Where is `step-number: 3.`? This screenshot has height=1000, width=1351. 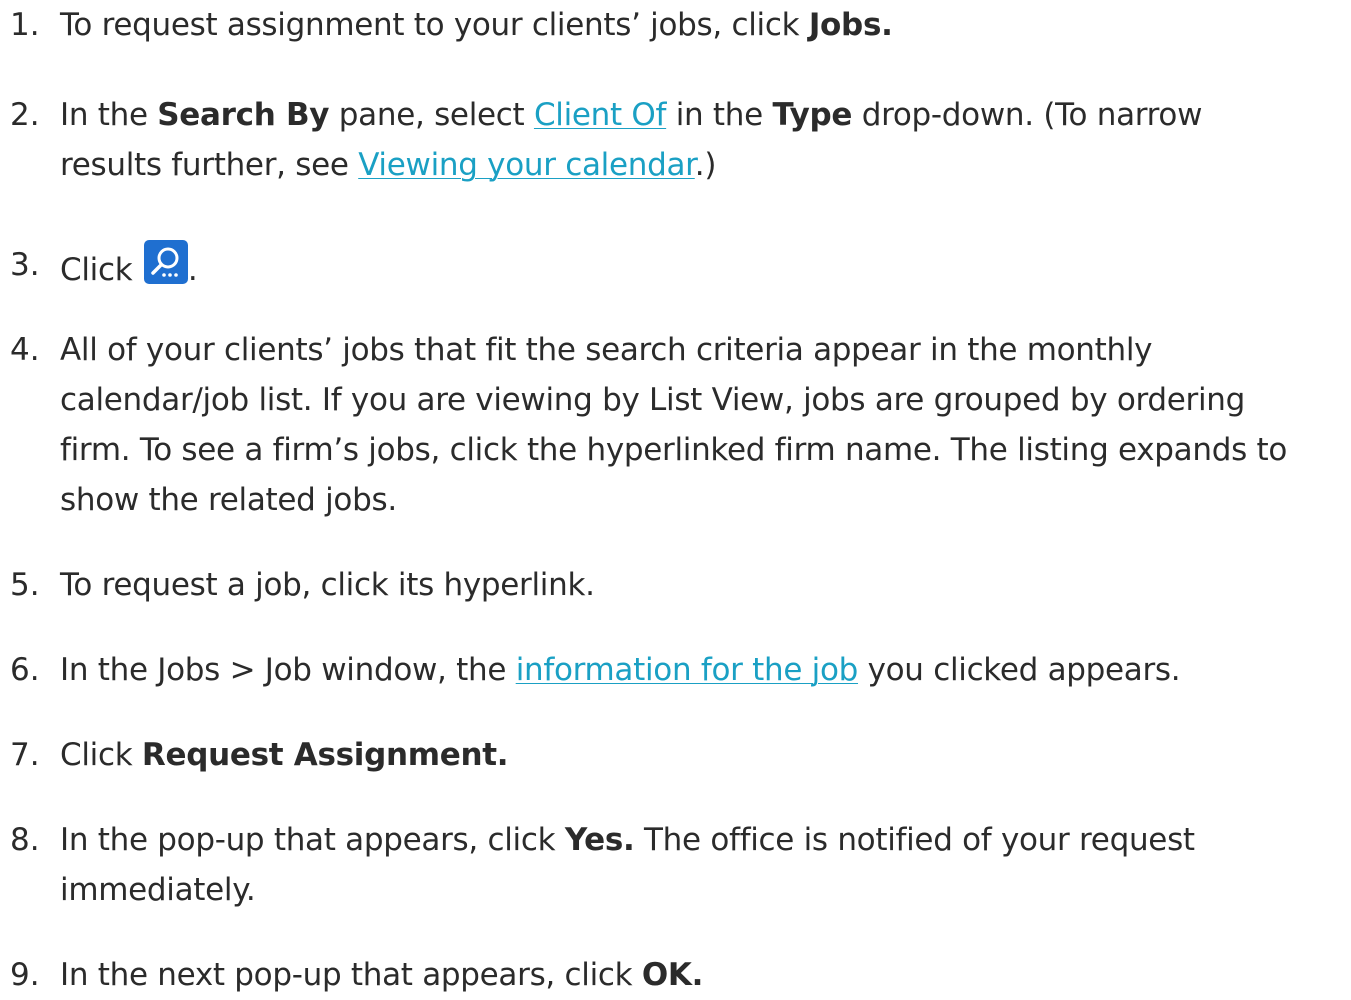 step-number: 3. is located at coordinates (25, 265).